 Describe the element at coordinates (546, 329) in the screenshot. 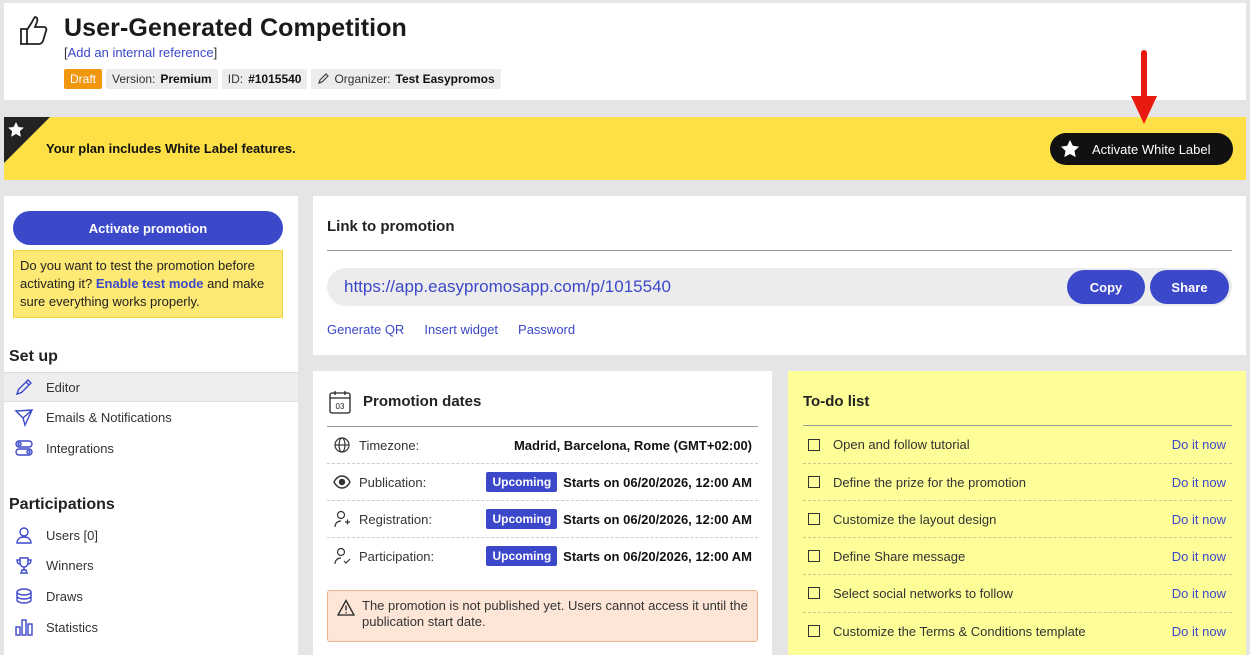

I see `password-link: Password` at that location.